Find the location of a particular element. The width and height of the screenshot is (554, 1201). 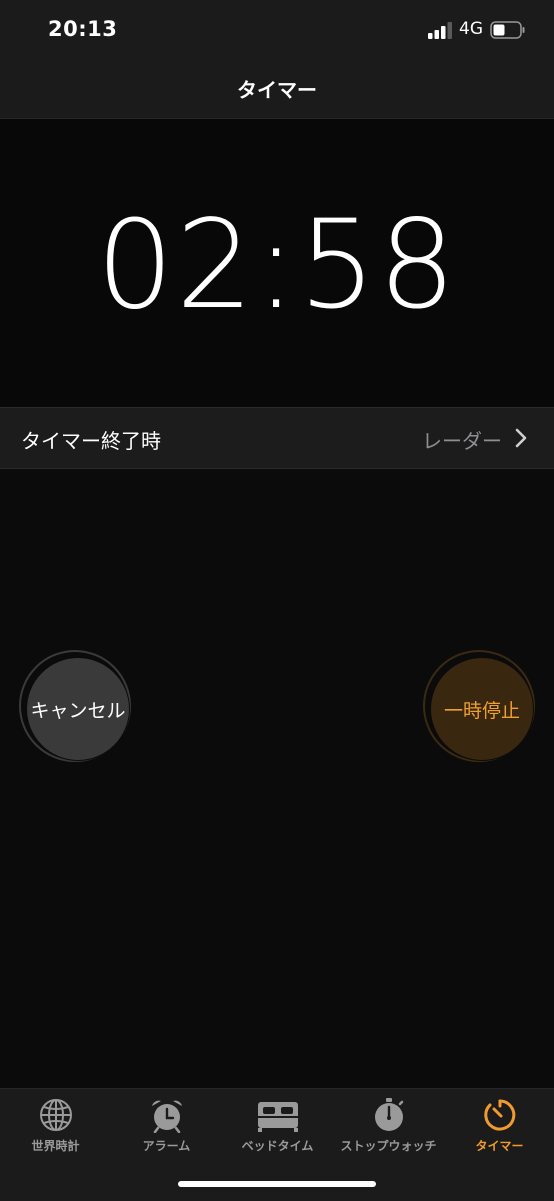

page-title: タイマー is located at coordinates (277, 90).